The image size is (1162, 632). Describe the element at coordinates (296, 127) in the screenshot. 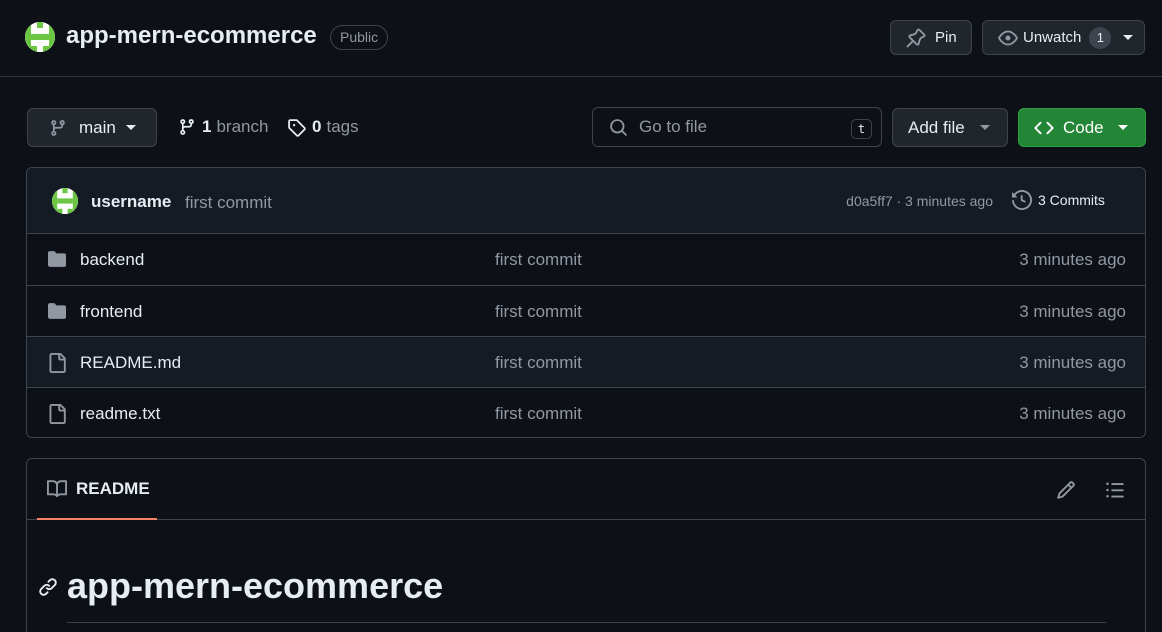

I see `tag-icon` at that location.